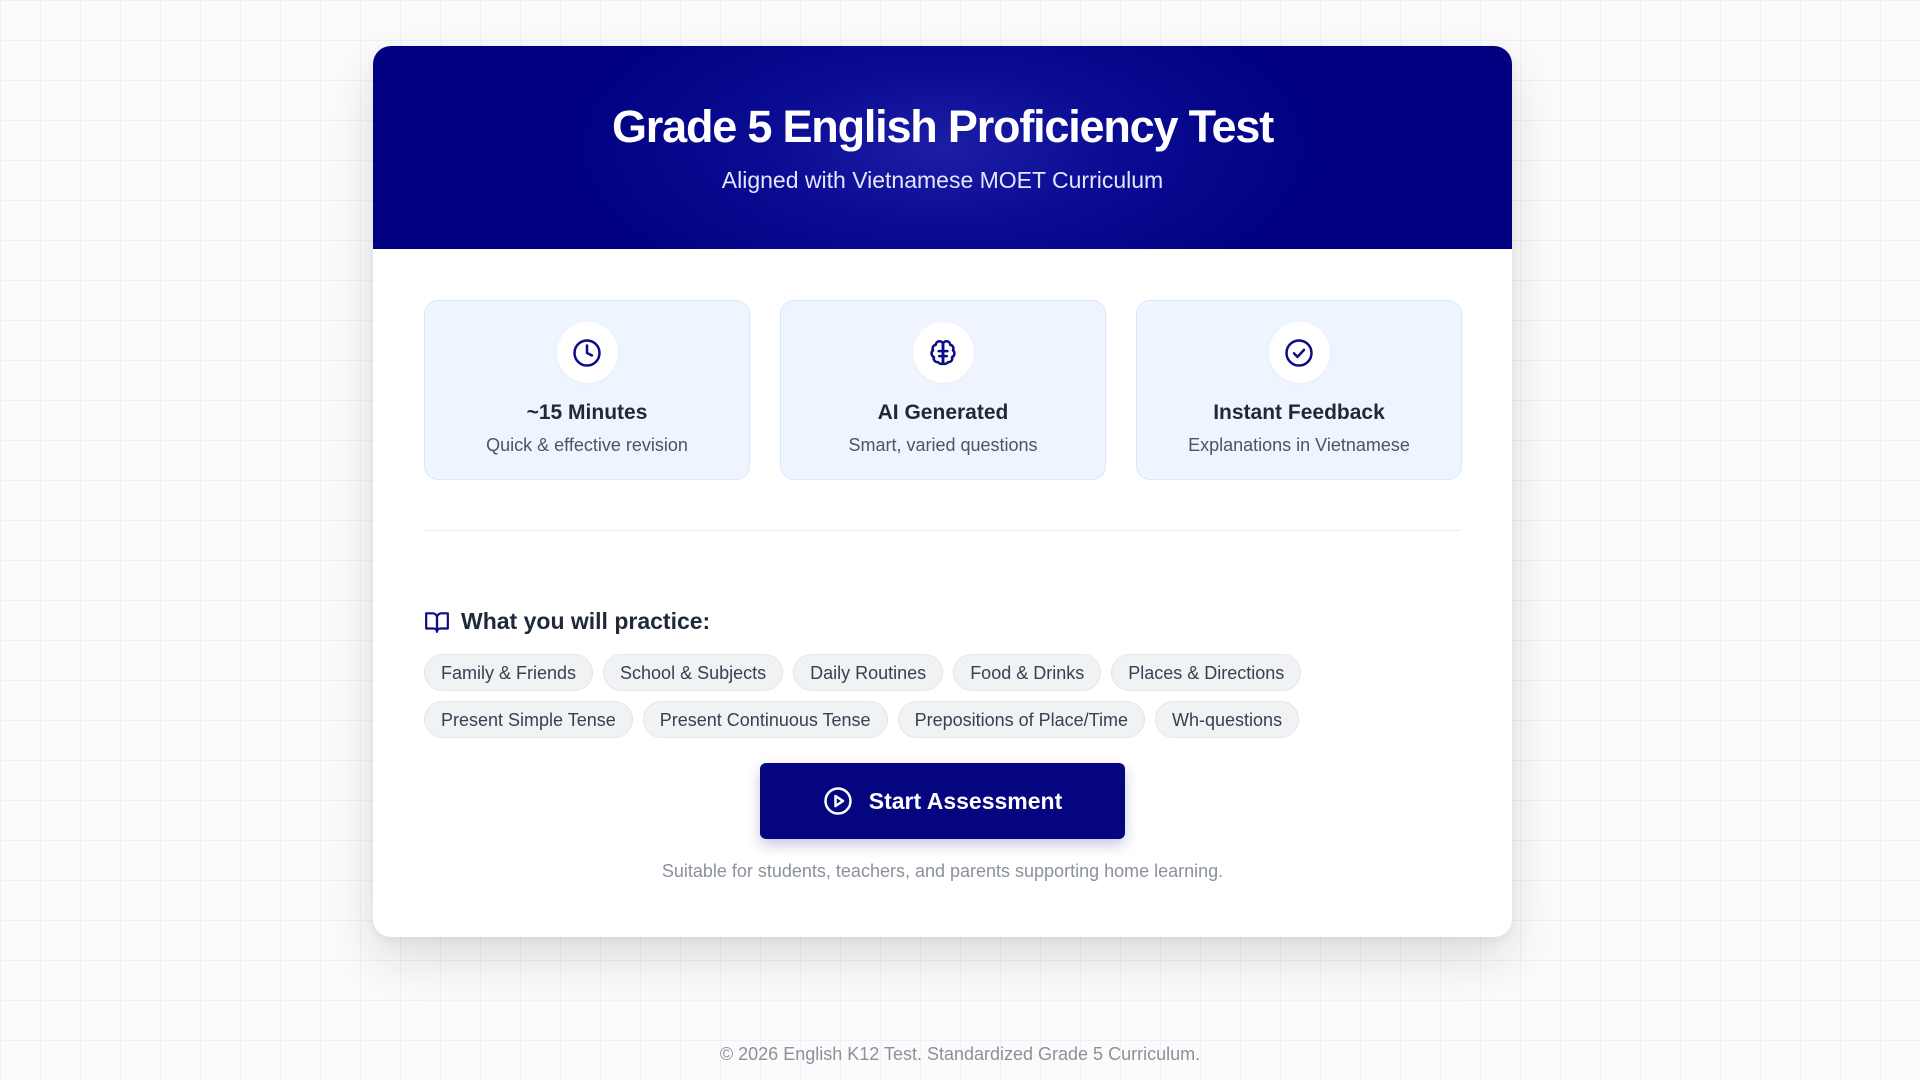 This screenshot has height=1080, width=1920. Describe the element at coordinates (1227, 719) in the screenshot. I see `topic-tag: Wh-questions` at that location.